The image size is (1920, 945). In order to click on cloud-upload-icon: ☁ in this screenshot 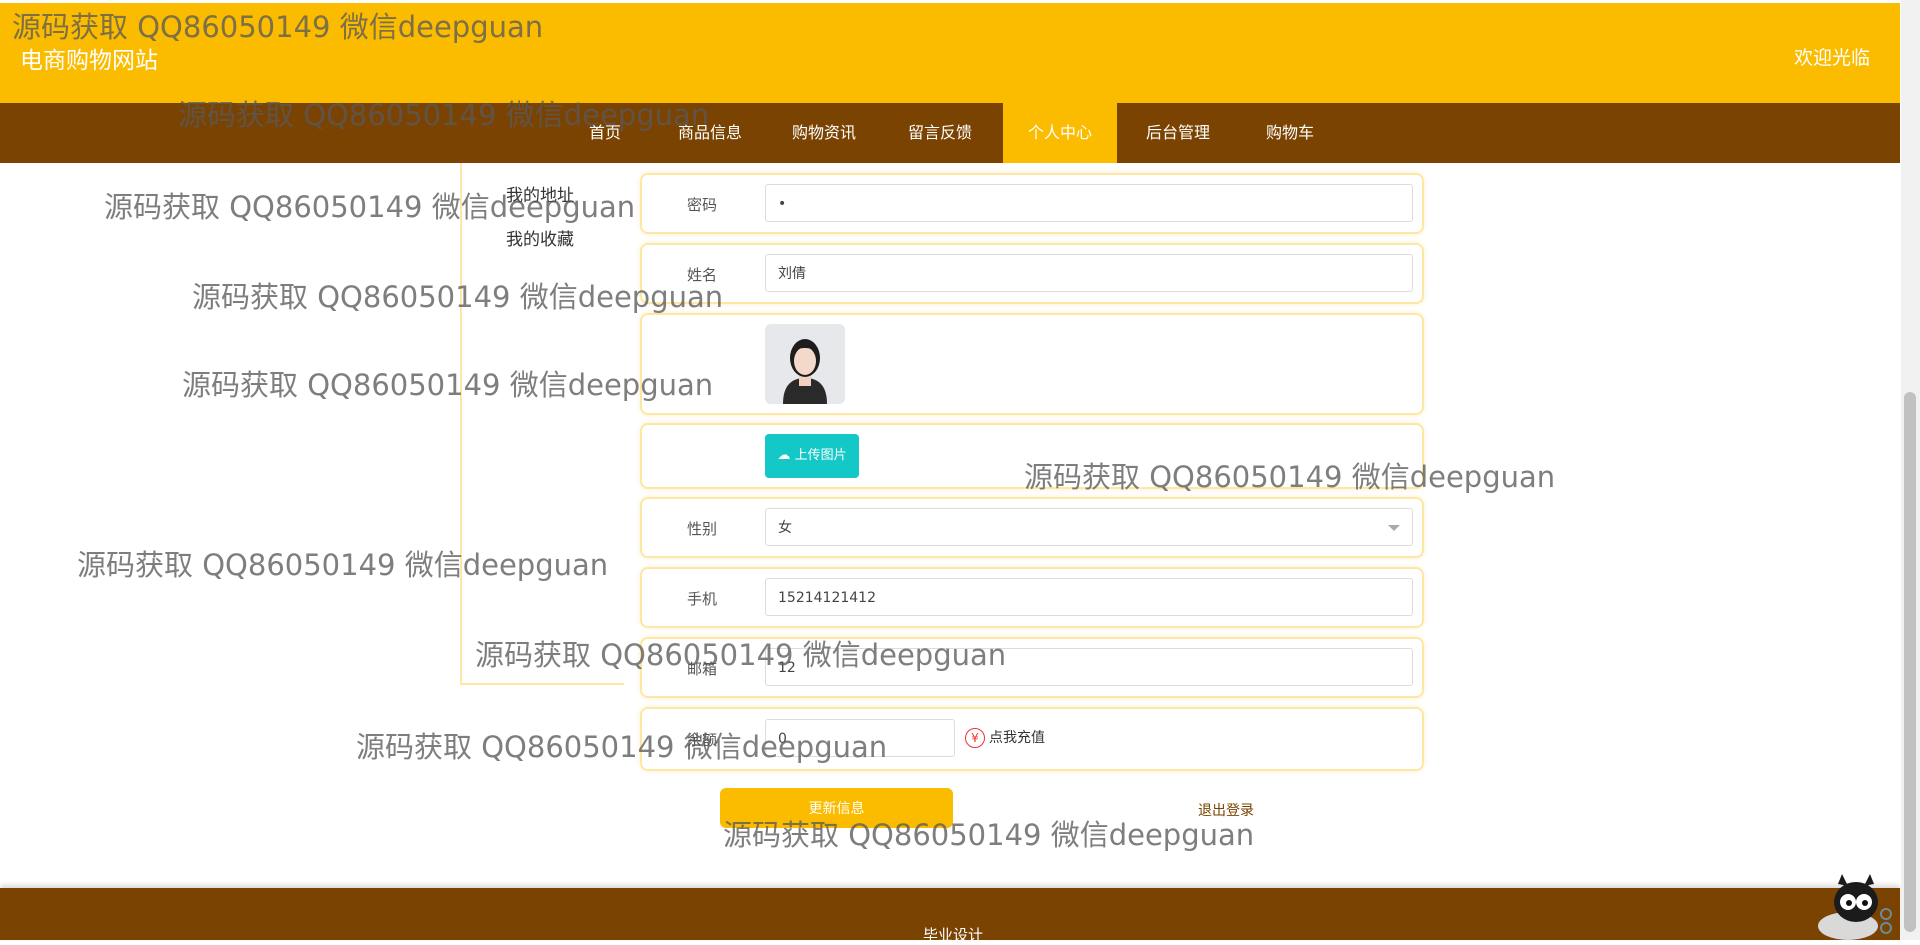, I will do `click(784, 455)`.